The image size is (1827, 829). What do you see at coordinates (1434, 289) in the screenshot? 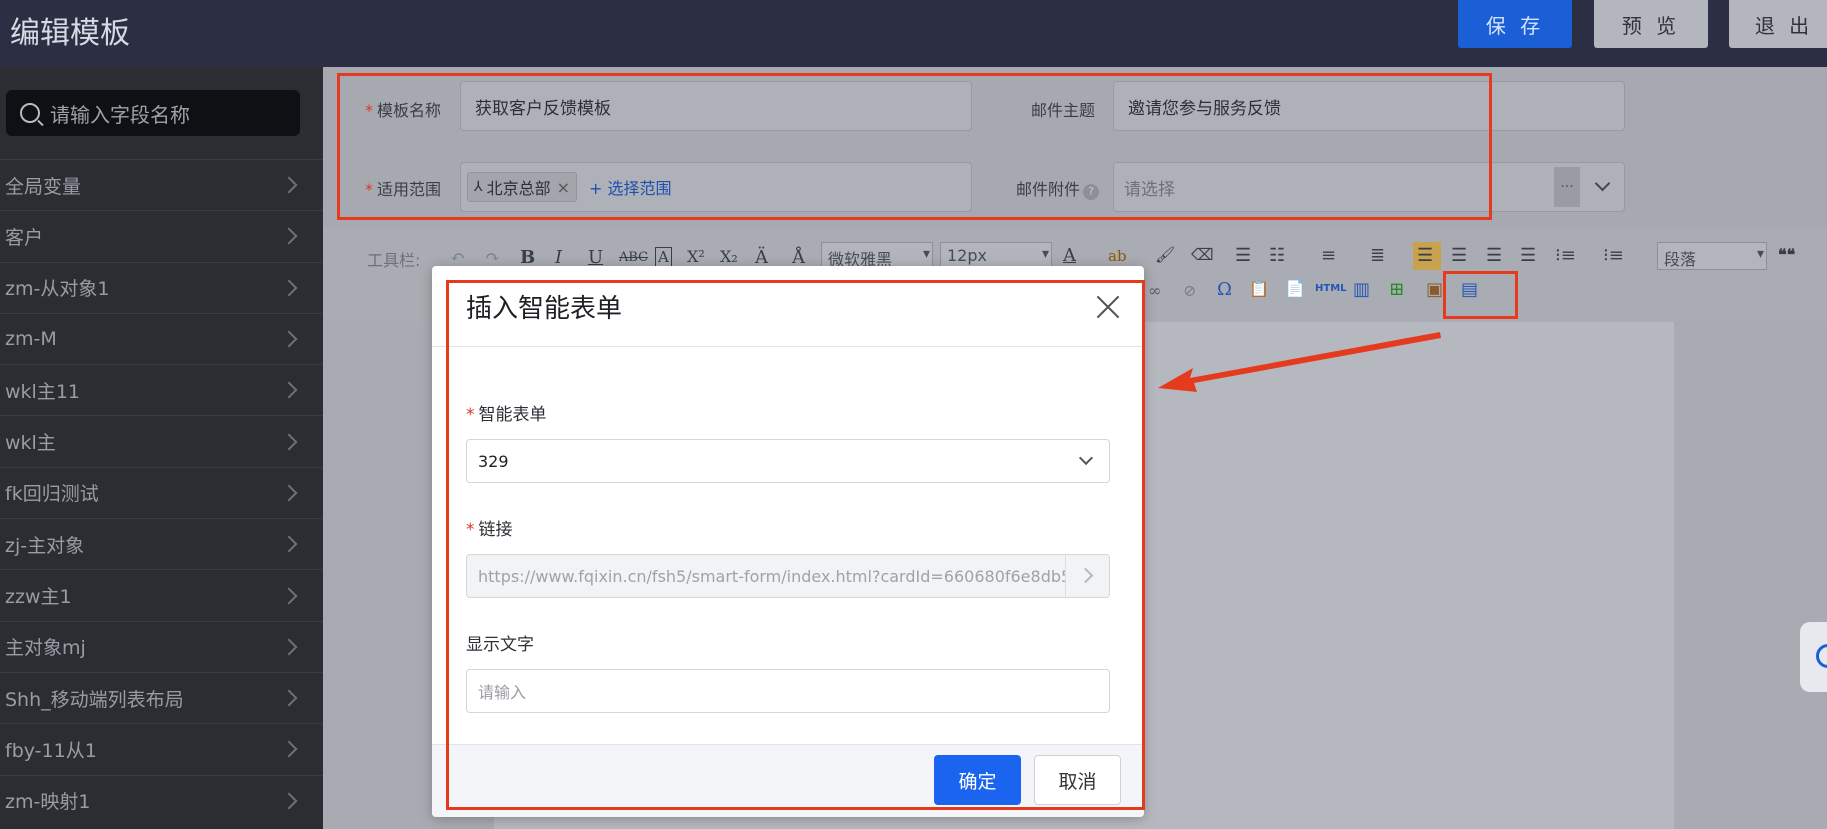
I see `image-icon: ▣` at bounding box center [1434, 289].